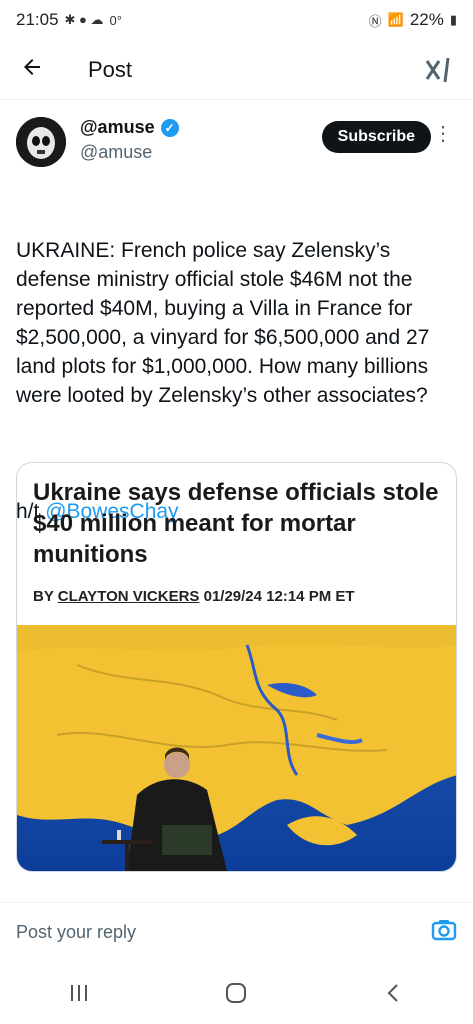 This screenshot has height=1024, width=473. Describe the element at coordinates (277, 596) in the screenshot. I see `byline-date: 01/29/24 12:14 PM ET` at that location.